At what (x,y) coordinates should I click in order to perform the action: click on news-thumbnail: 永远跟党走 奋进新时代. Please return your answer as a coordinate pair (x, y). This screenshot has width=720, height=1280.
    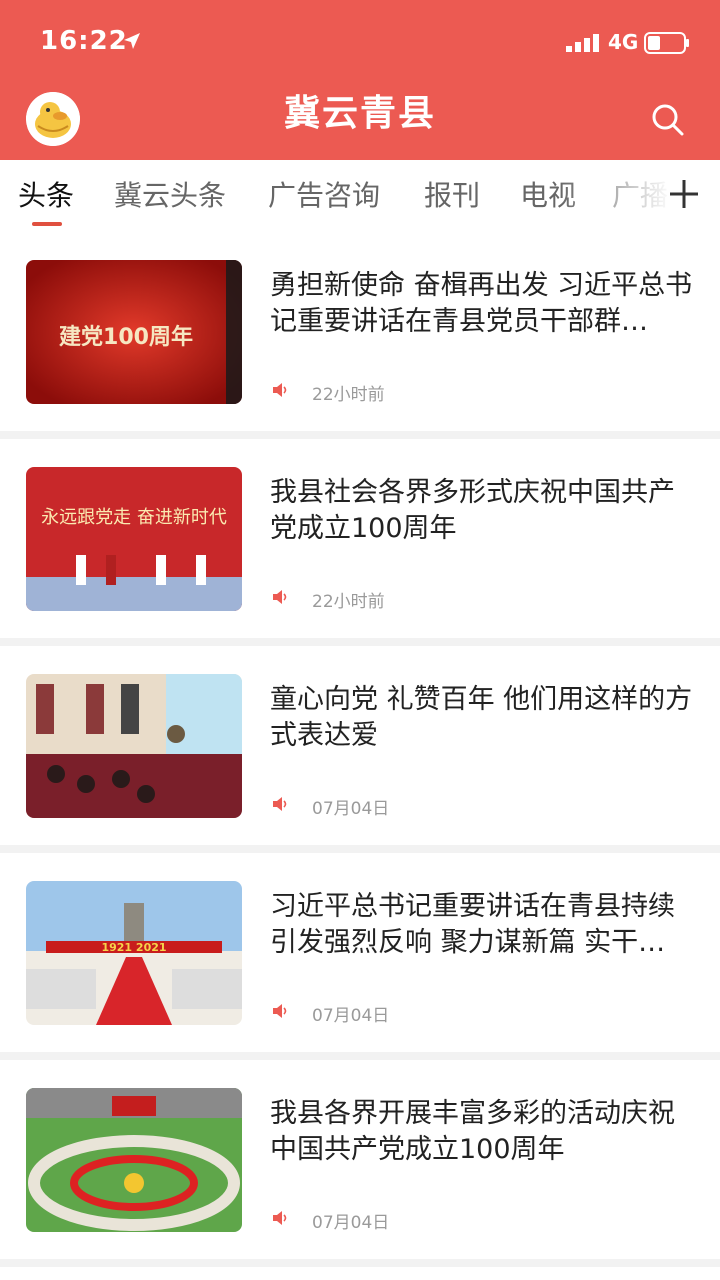
    Looking at the image, I should click on (134, 539).